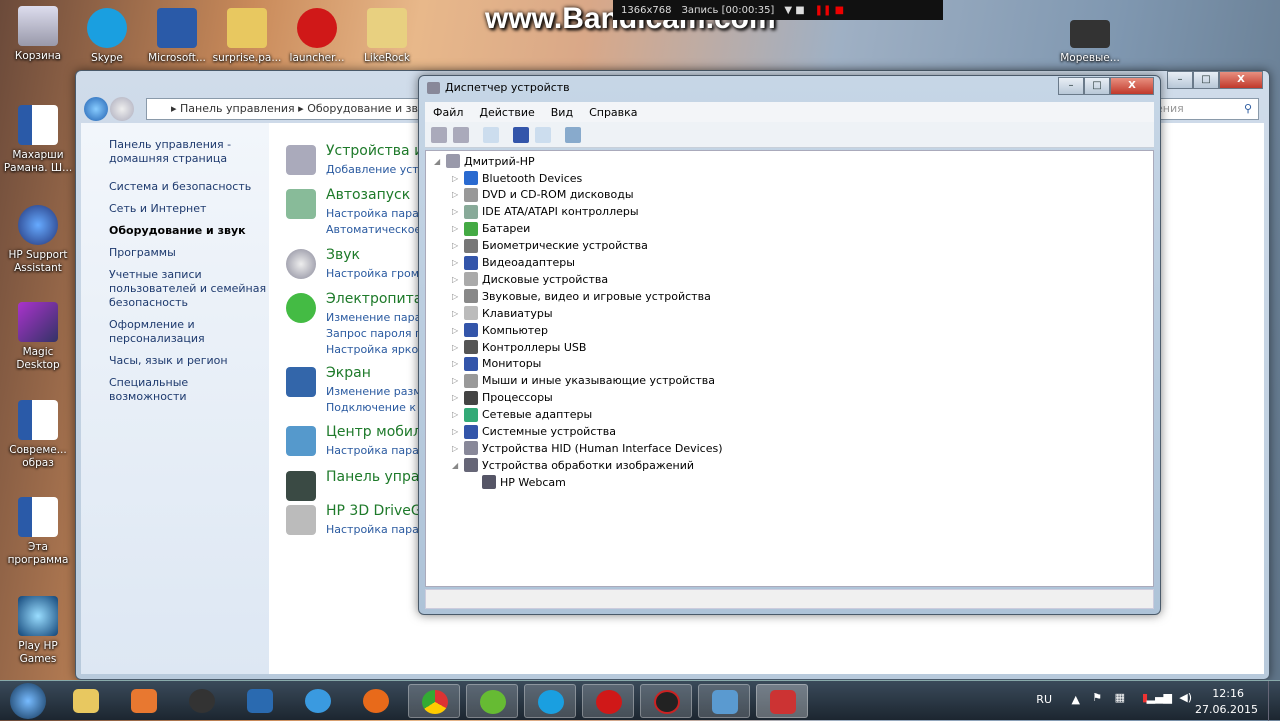  What do you see at coordinates (534, 432) in the screenshot?
I see `device-category: ▷ Системные устройства` at bounding box center [534, 432].